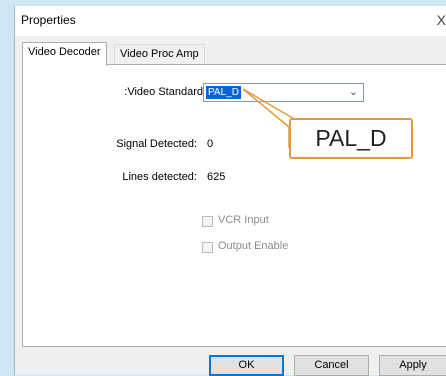 The image size is (446, 376). Describe the element at coordinates (351, 138) in the screenshot. I see `callout-label: PAL_D` at that location.